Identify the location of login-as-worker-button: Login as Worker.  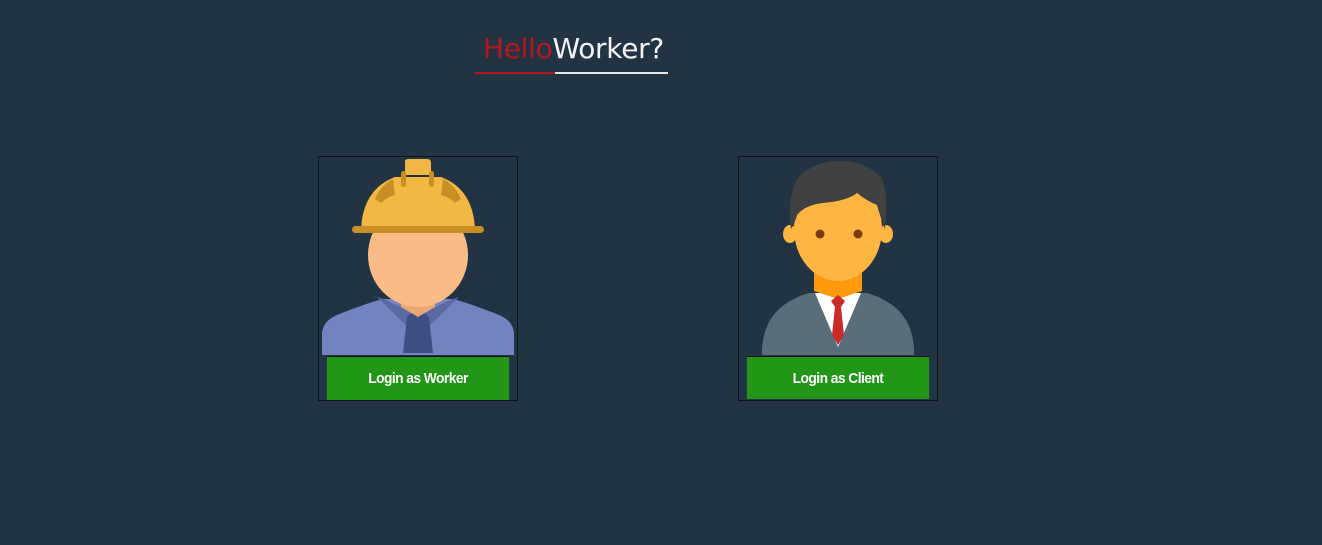
(418, 378).